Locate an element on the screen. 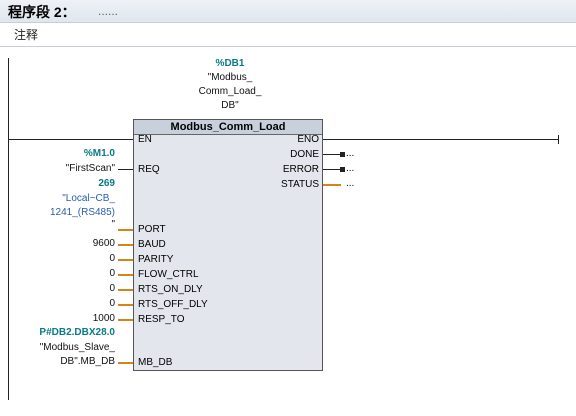 The width and height of the screenshot is (576, 416). block-title-bar: Modbus_Comm_Load is located at coordinates (228, 127).